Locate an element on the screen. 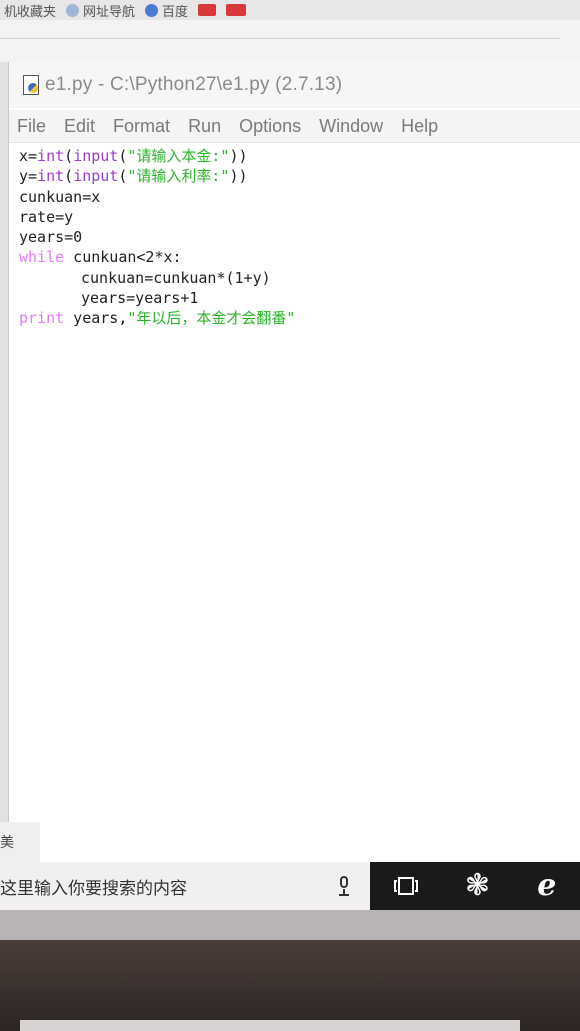 This screenshot has width=580, height=1031. menu-format: Format is located at coordinates (141, 126).